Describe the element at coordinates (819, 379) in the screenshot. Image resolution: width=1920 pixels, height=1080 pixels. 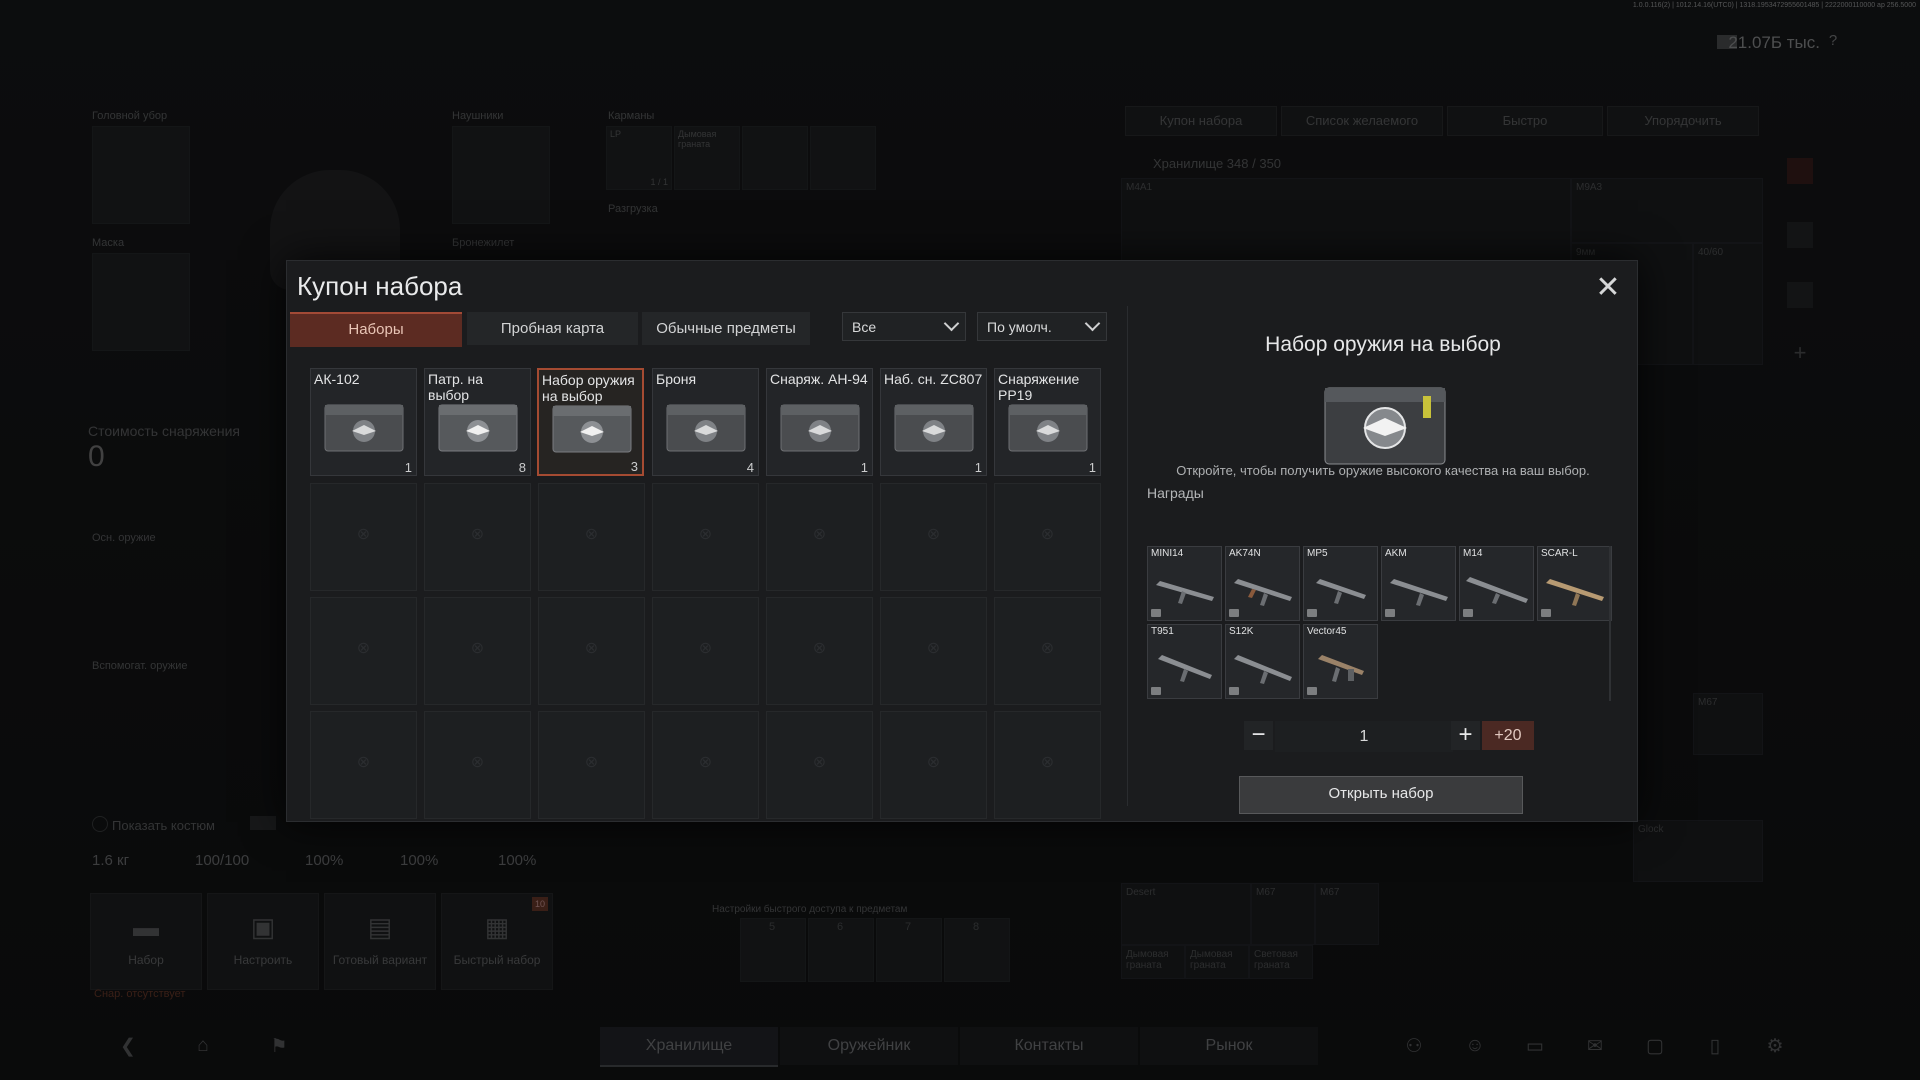
I see `kit-name: Снаряж. АН-94` at that location.